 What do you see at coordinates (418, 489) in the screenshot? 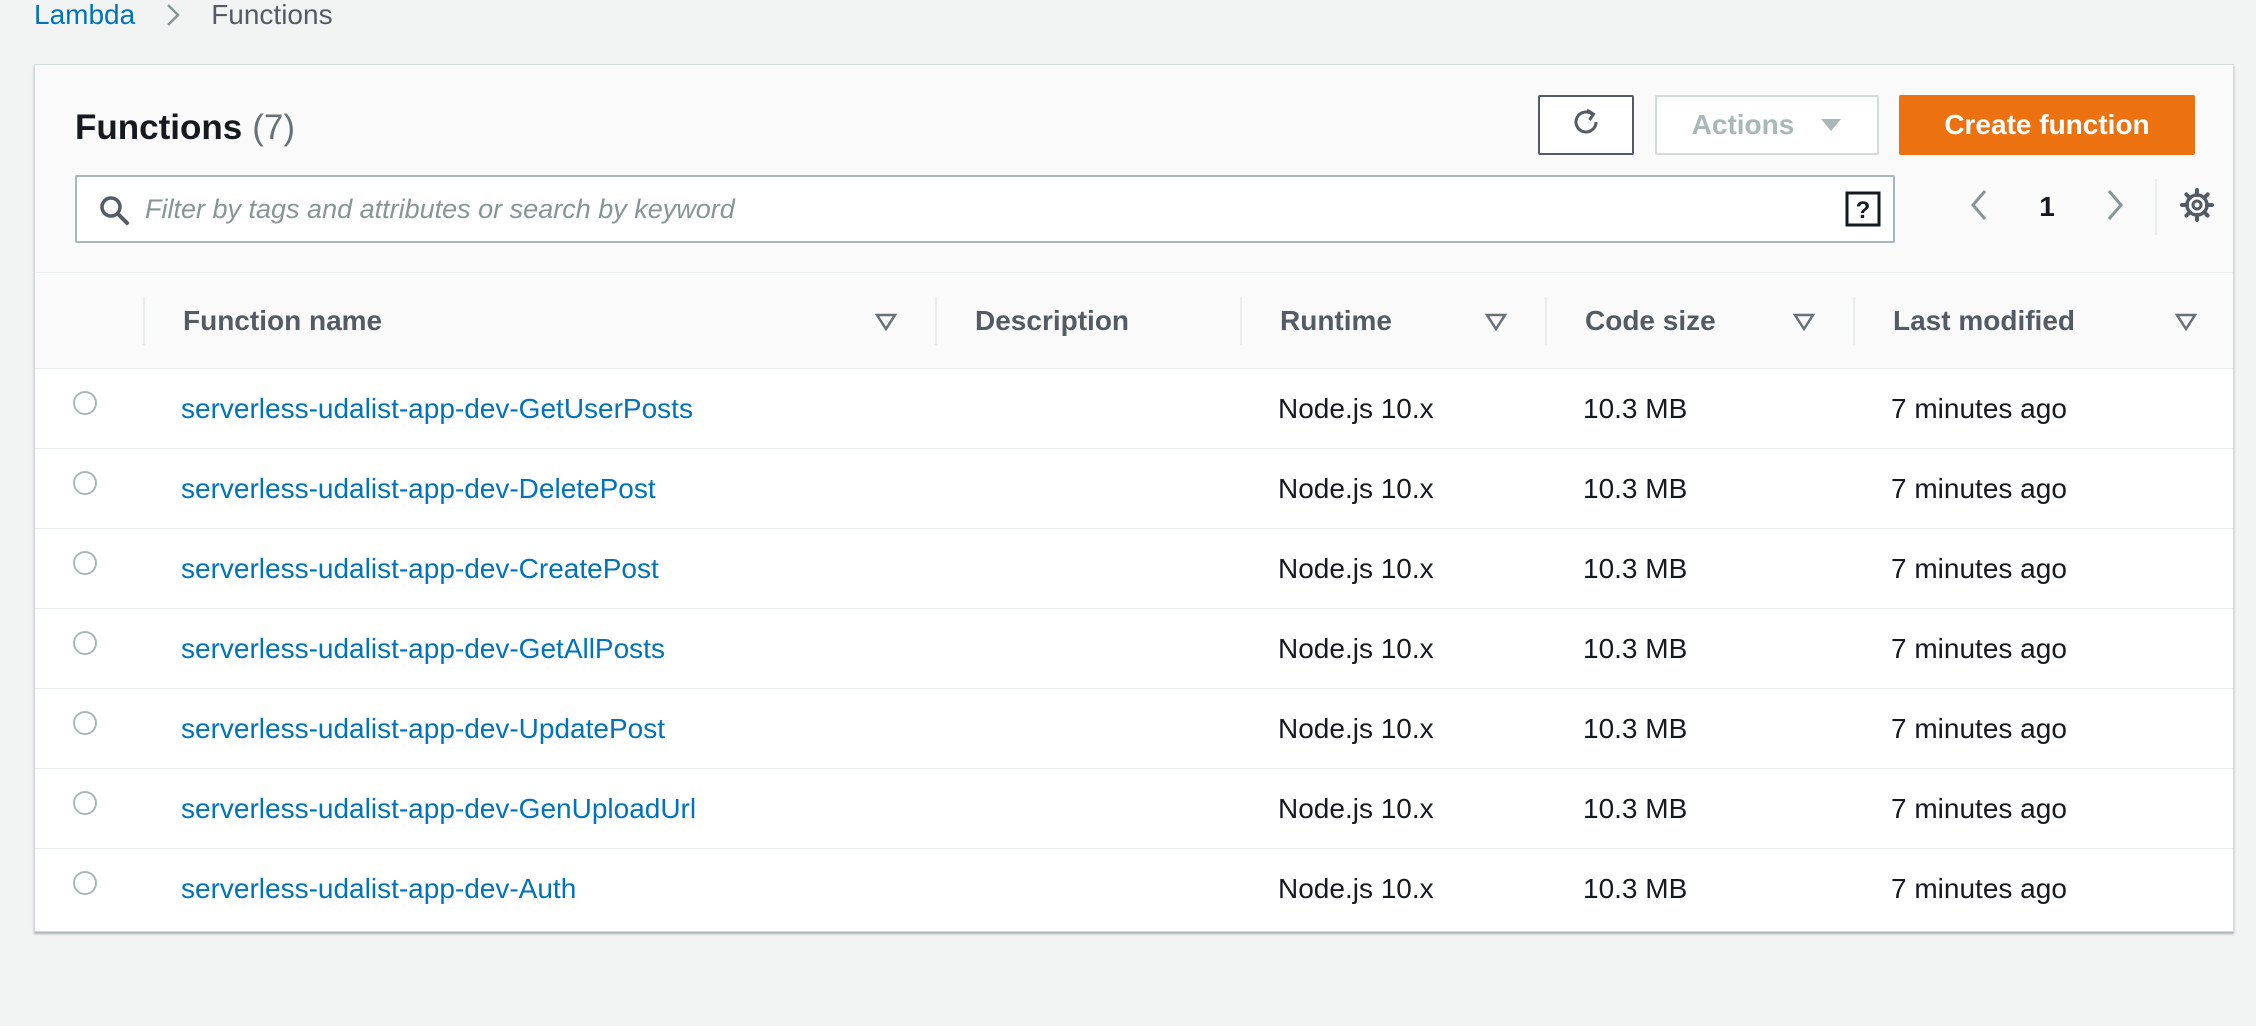
I see `function-name-link: serverless-udalist-app-dev-DeletePost` at bounding box center [418, 489].